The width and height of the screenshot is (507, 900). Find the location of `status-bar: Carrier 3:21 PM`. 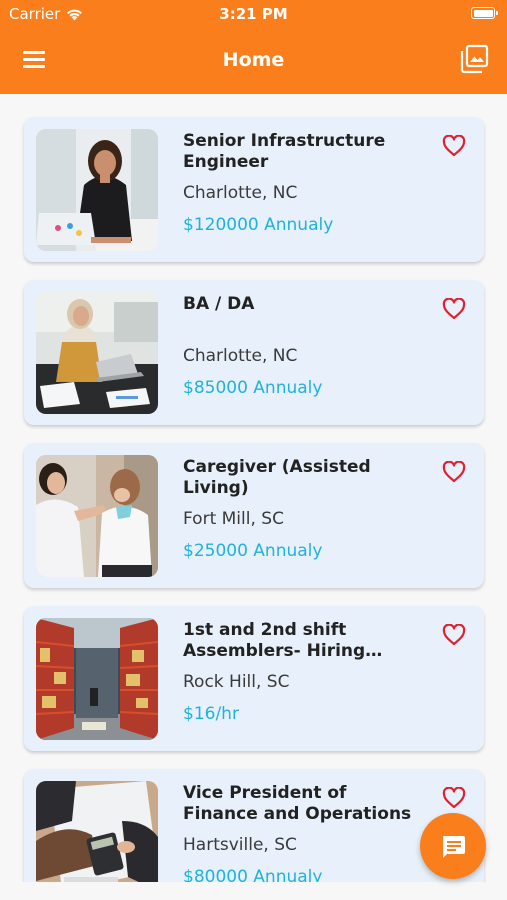

status-bar: Carrier 3:21 PM is located at coordinates (253, 14).